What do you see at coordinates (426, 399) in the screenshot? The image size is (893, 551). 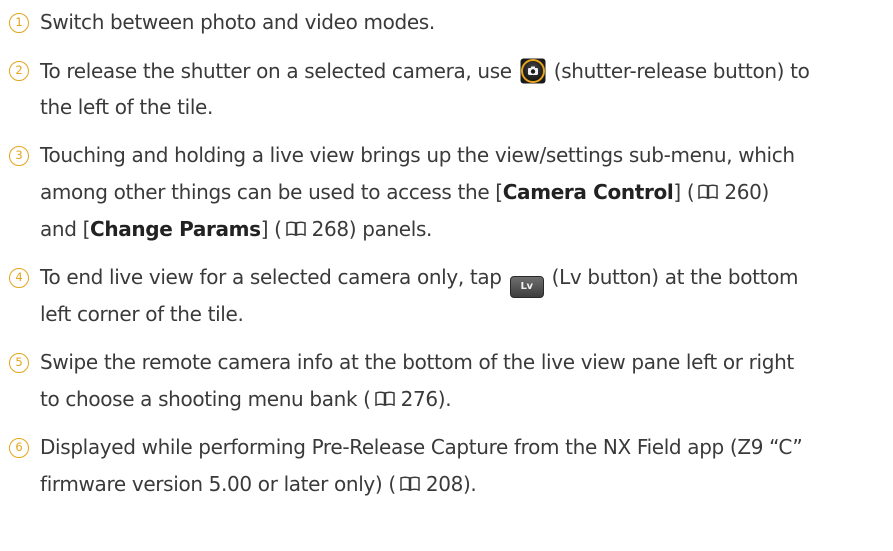 I see `page-reference: 276).` at bounding box center [426, 399].